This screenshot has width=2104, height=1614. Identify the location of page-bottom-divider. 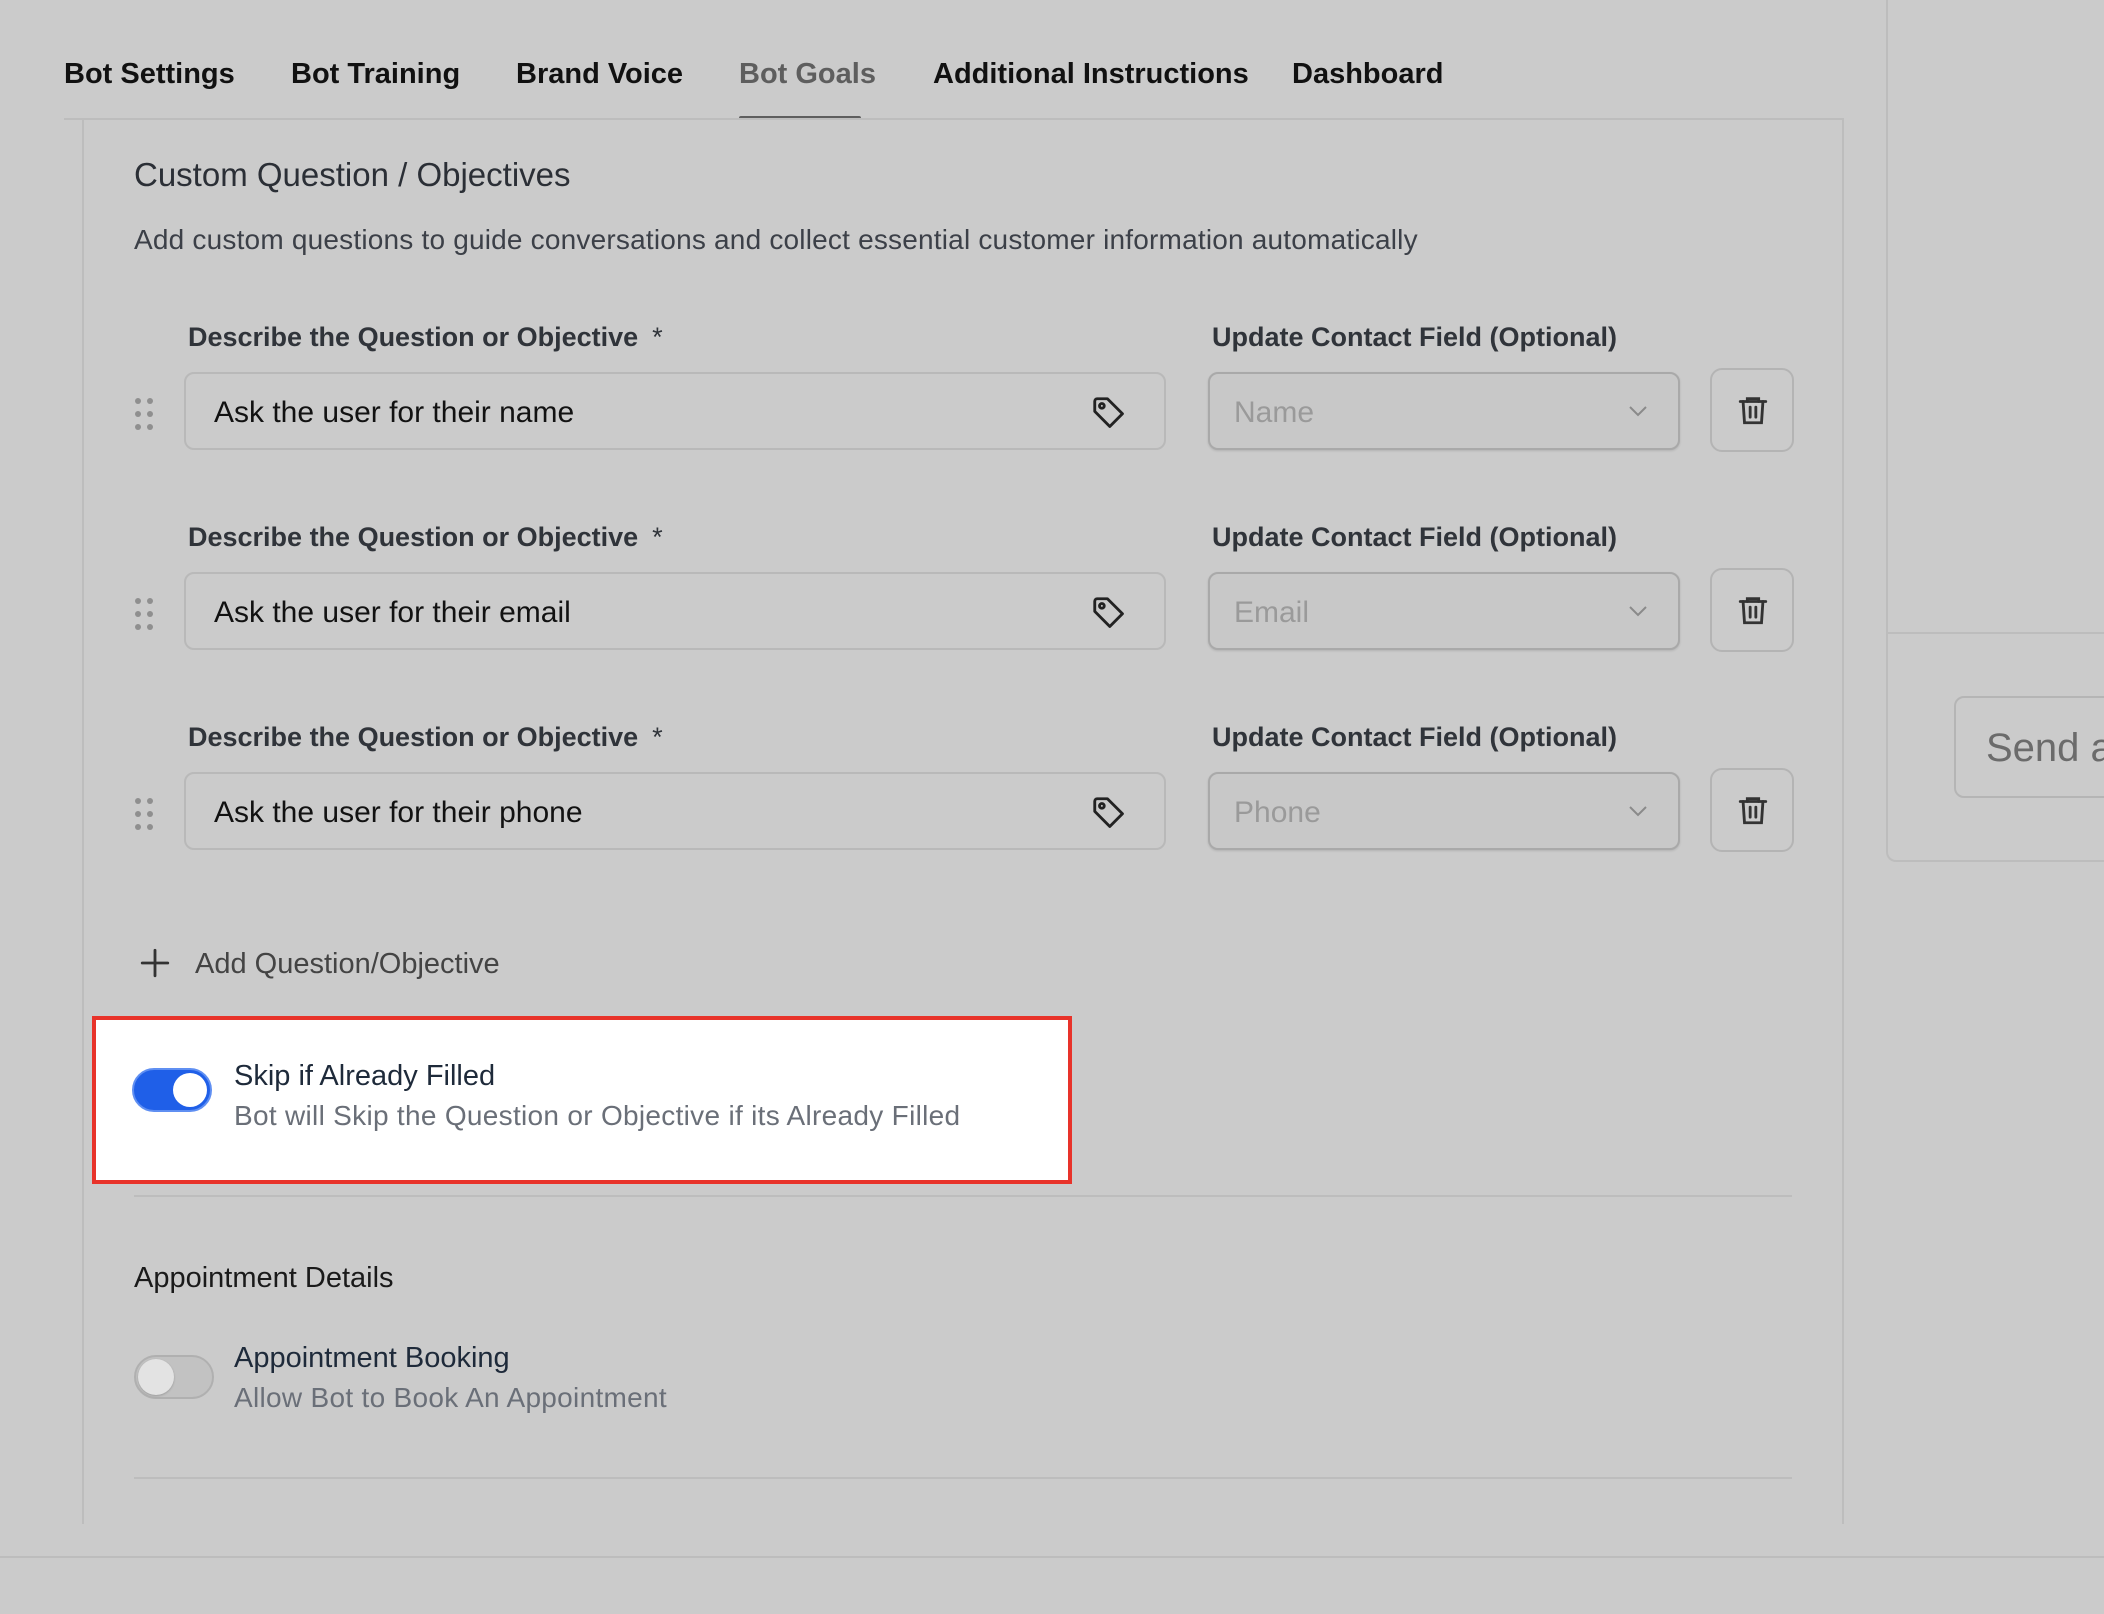
(1052, 1557).